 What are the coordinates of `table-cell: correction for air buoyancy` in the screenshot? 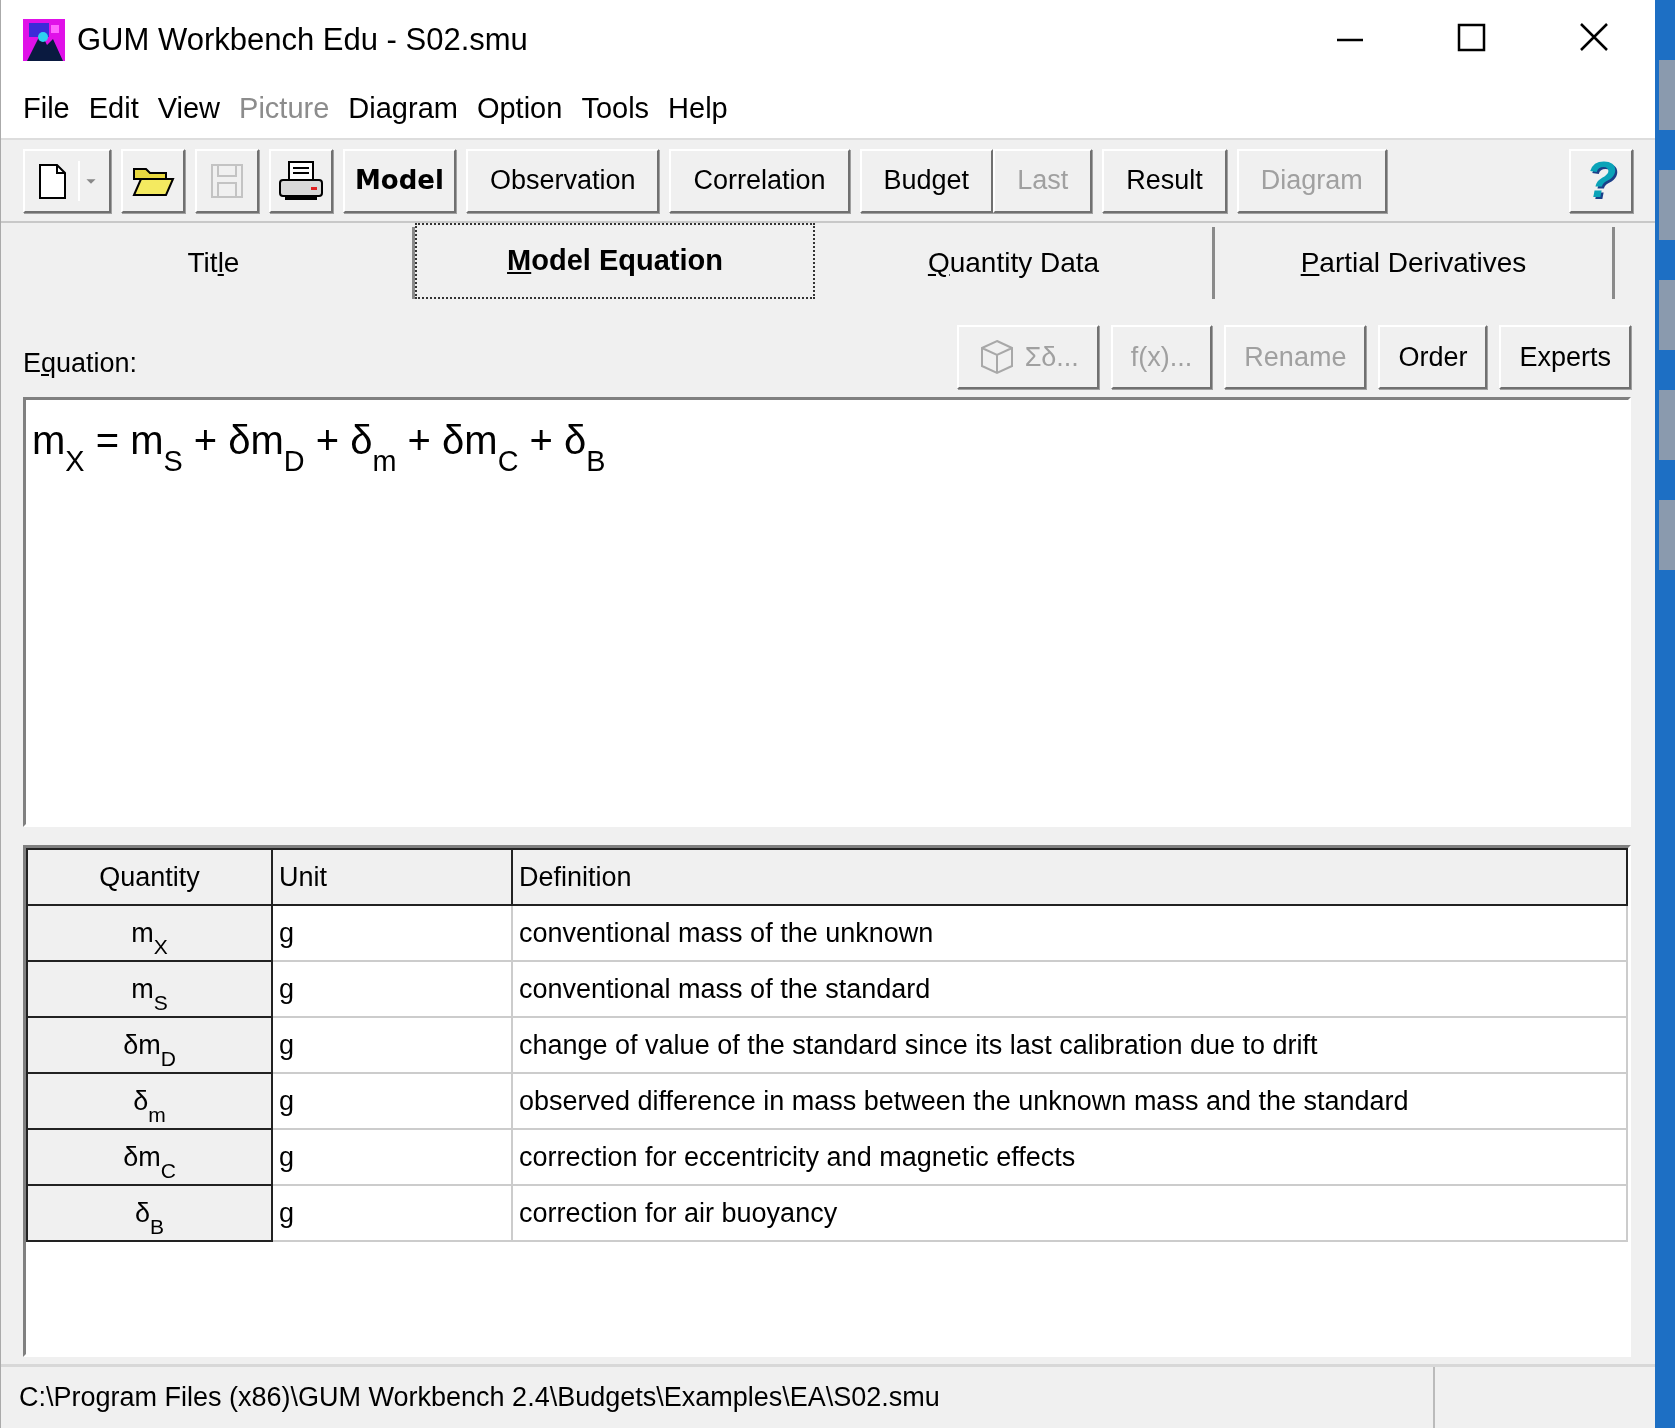 It's located at (1069, 1213).